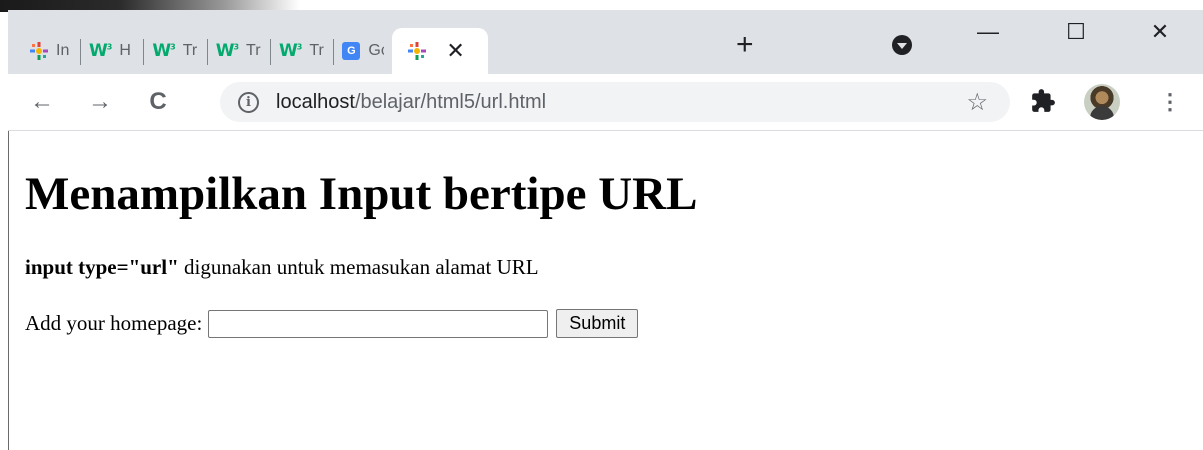  I want to click on homepage-label: Add your homepage:, so click(114, 323).